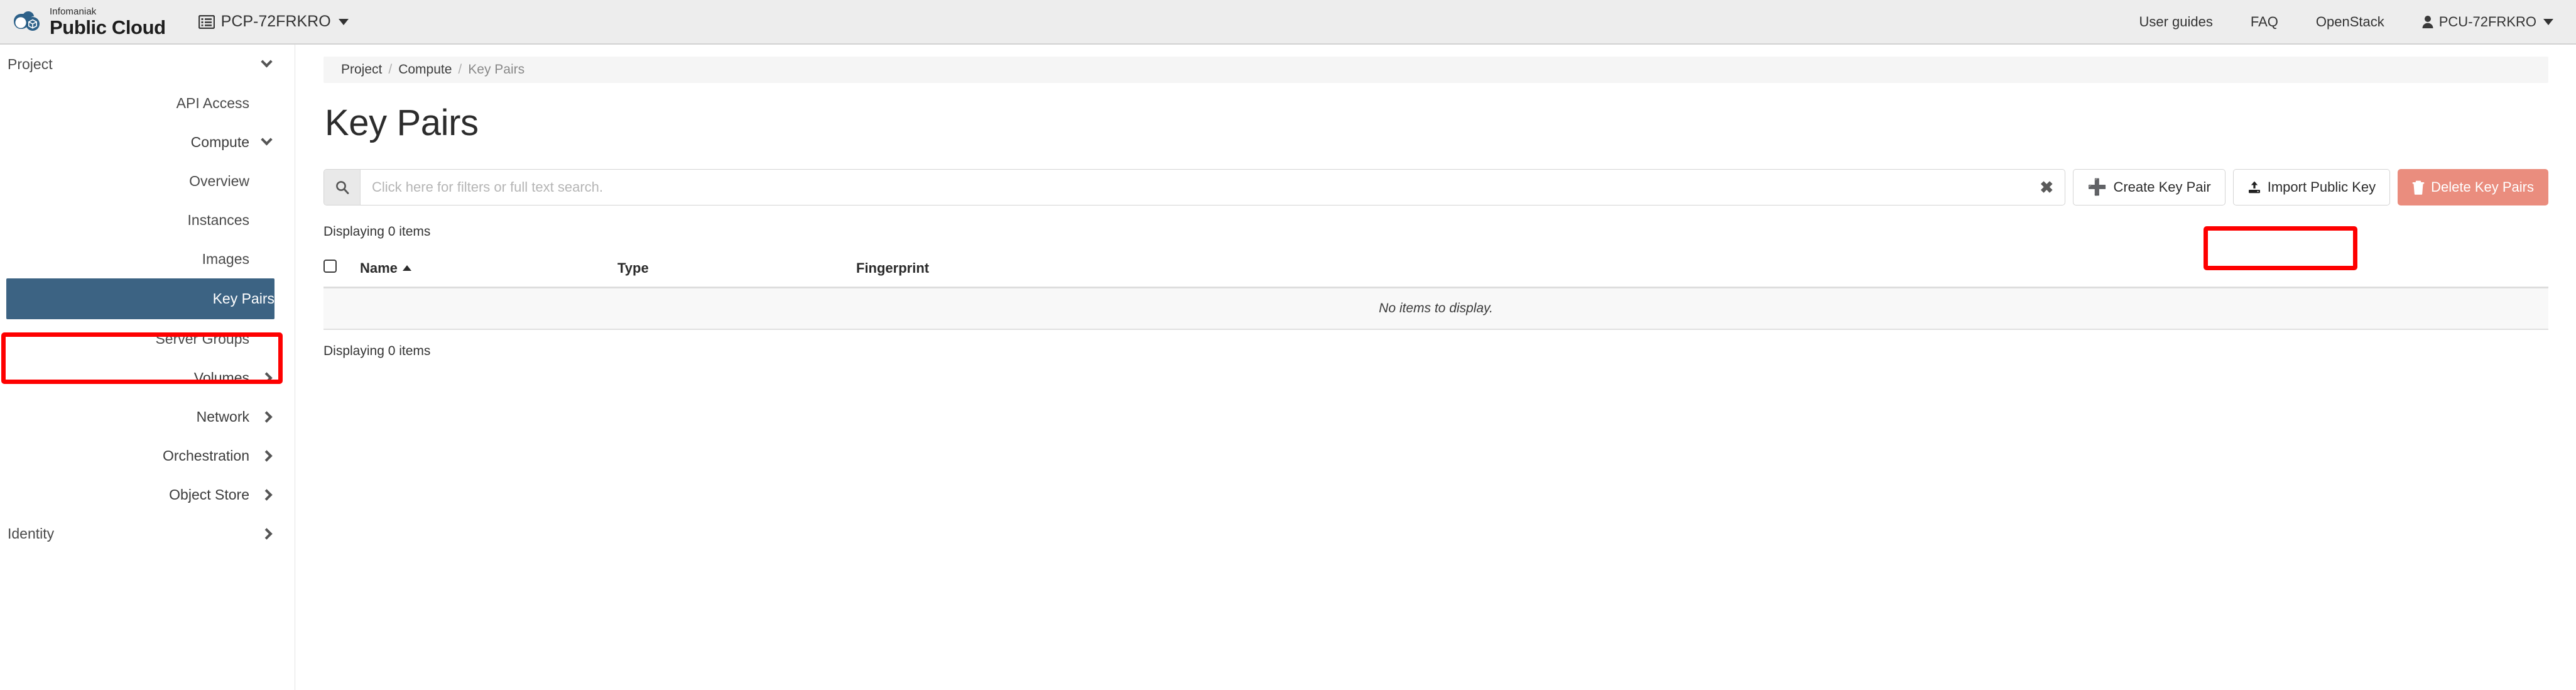 Image resolution: width=2576 pixels, height=690 pixels. What do you see at coordinates (2482, 187) in the screenshot?
I see `delete-key-pairs-label: Delete Key Pairs` at bounding box center [2482, 187].